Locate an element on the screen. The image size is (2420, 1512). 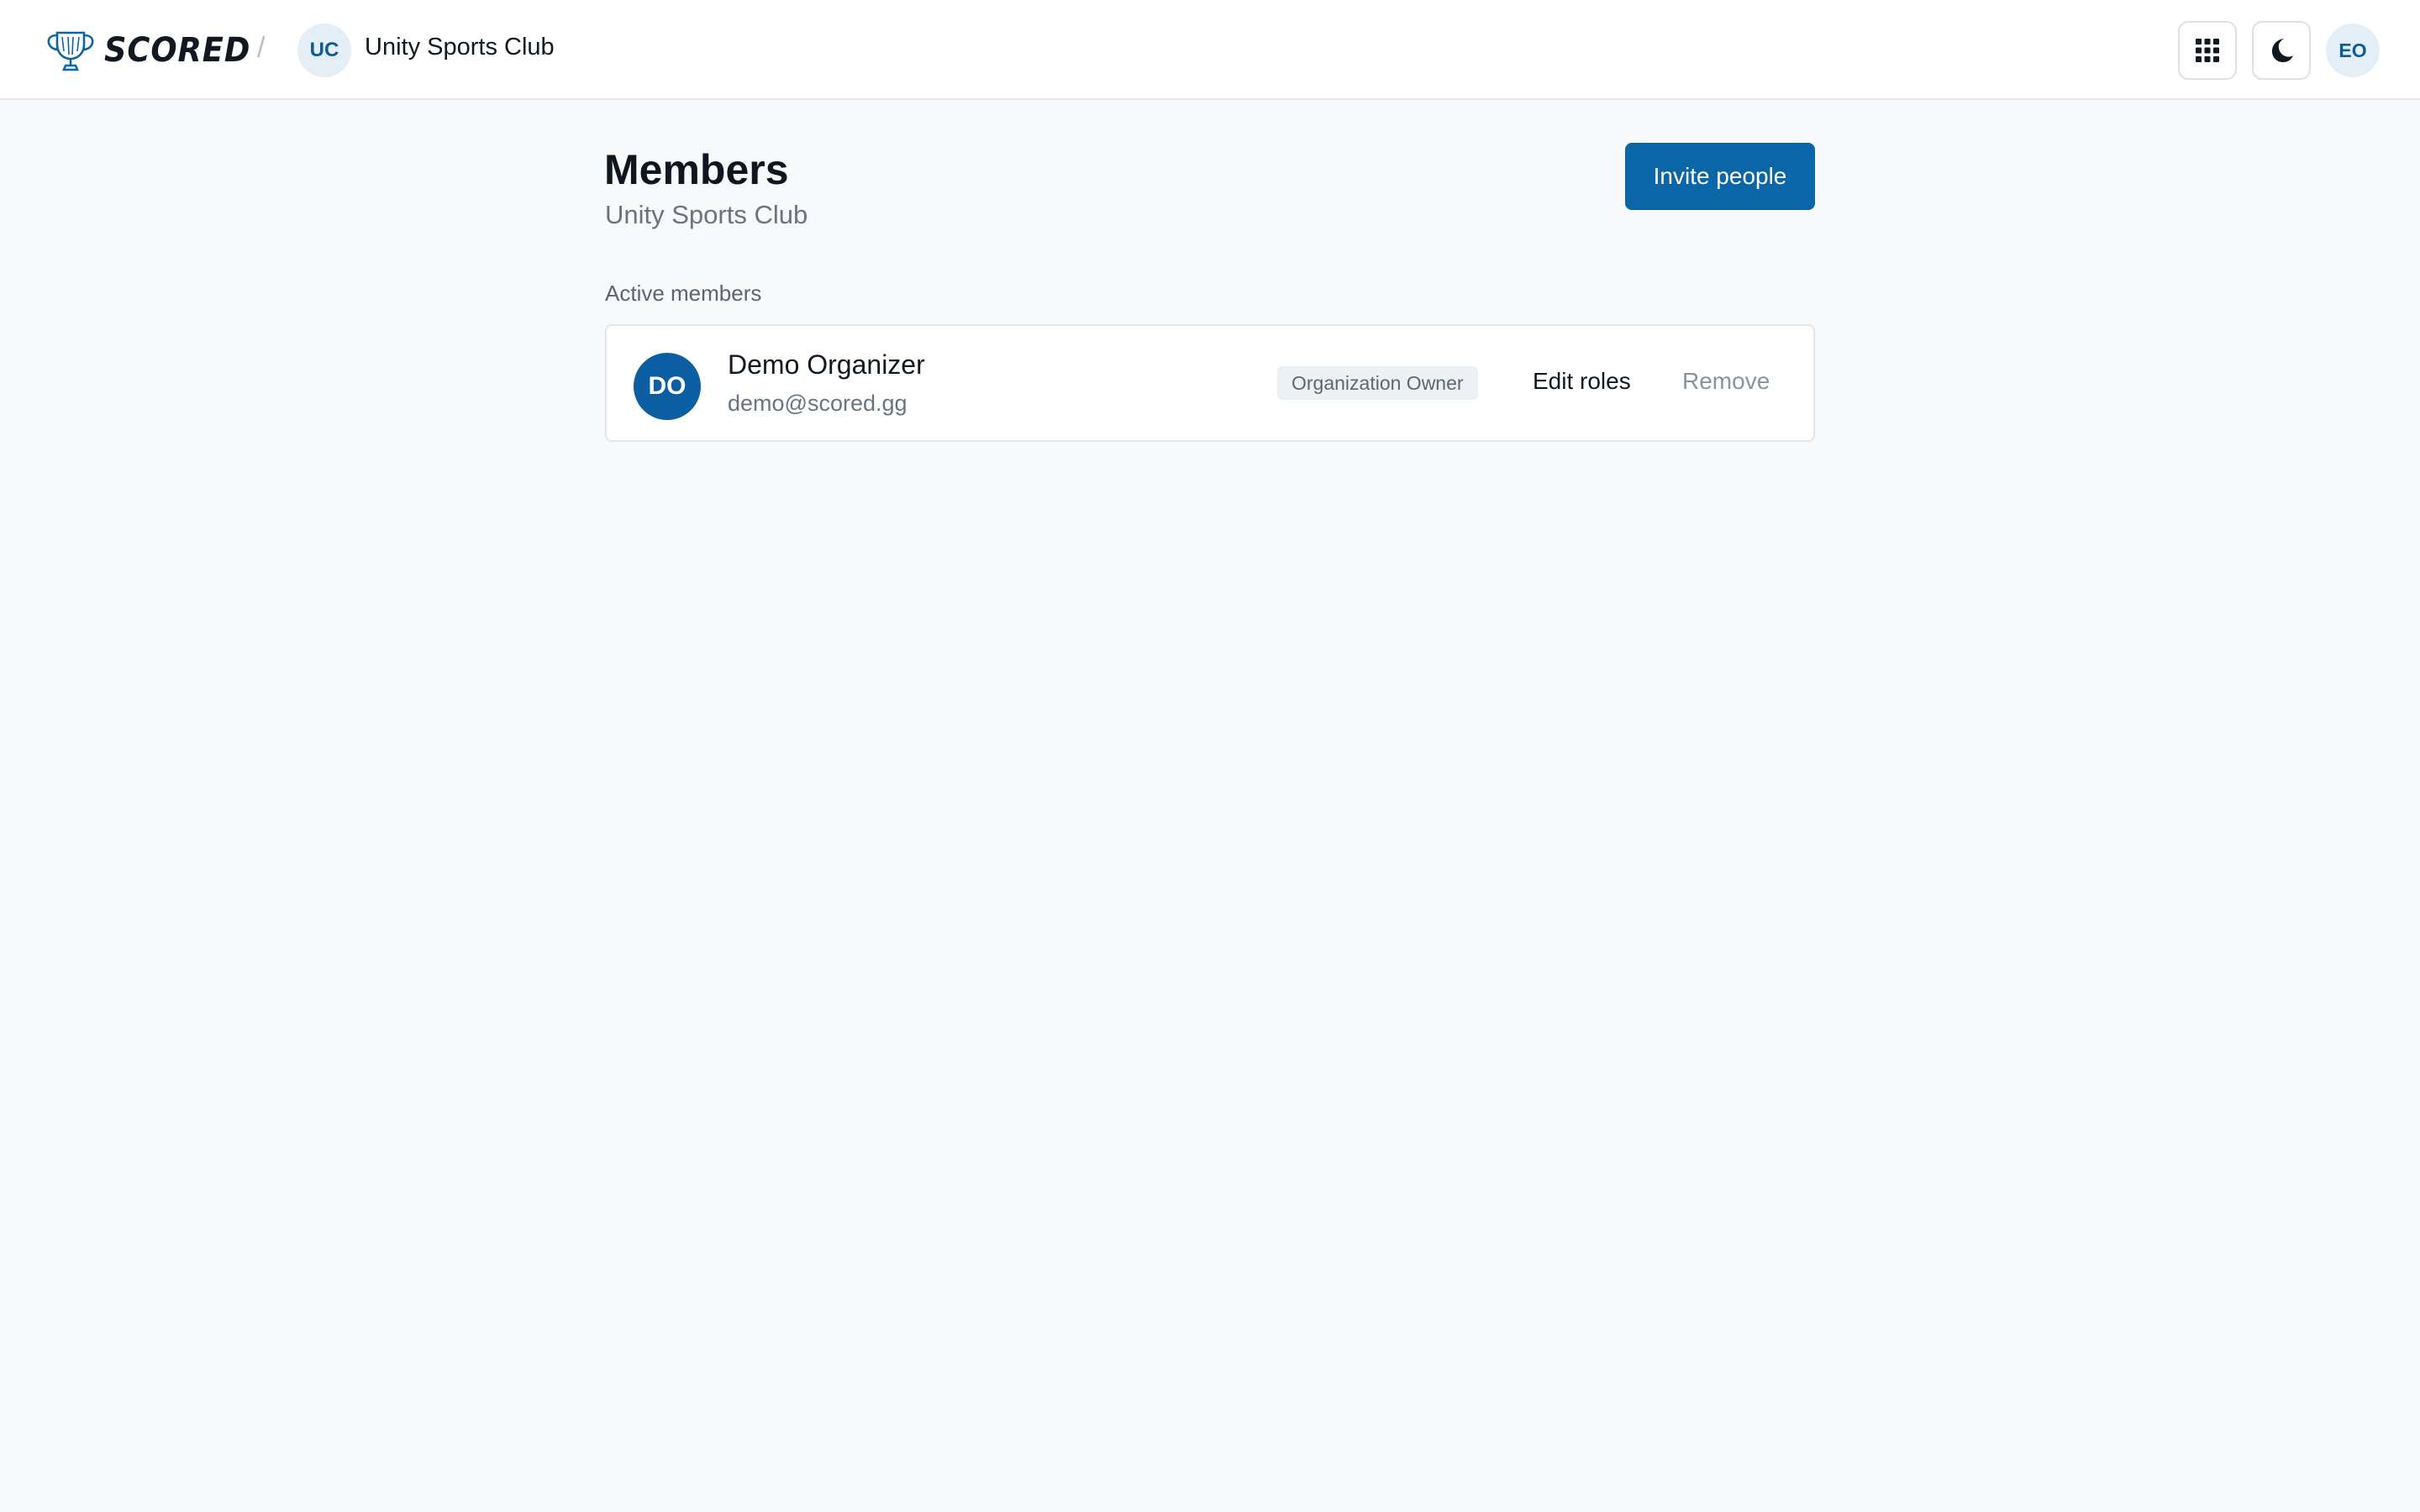
edit-roles-button: Edit roles is located at coordinates (1582, 381).